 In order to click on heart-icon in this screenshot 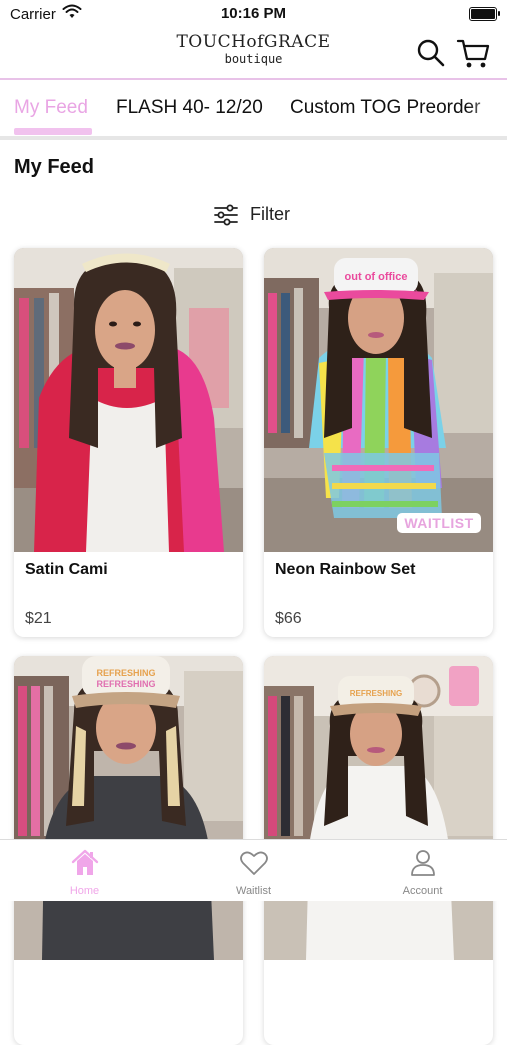, I will do `click(254, 863)`.